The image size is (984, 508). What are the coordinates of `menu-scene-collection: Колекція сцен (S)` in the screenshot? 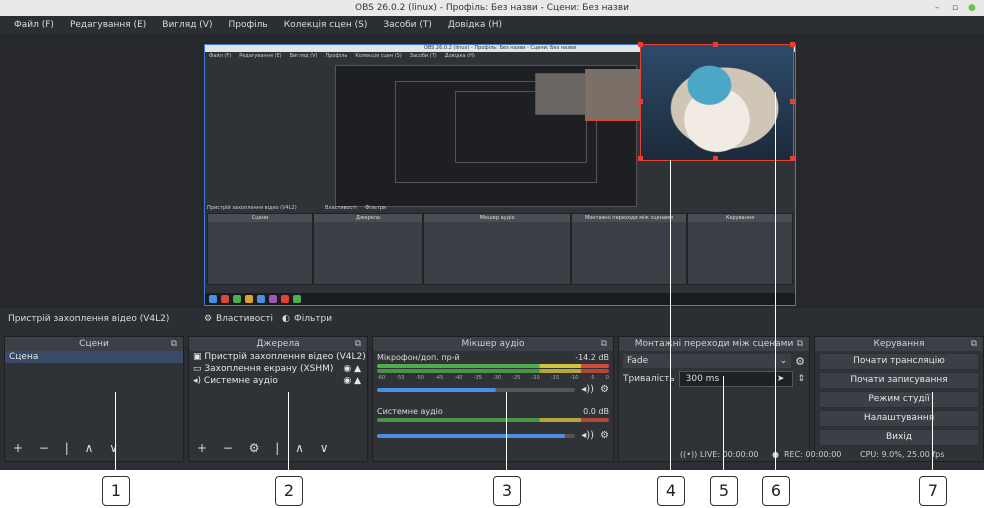 It's located at (326, 25).